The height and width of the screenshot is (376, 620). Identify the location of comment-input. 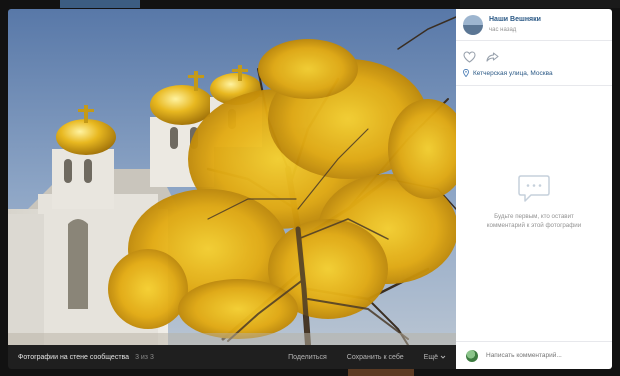
(541, 355).